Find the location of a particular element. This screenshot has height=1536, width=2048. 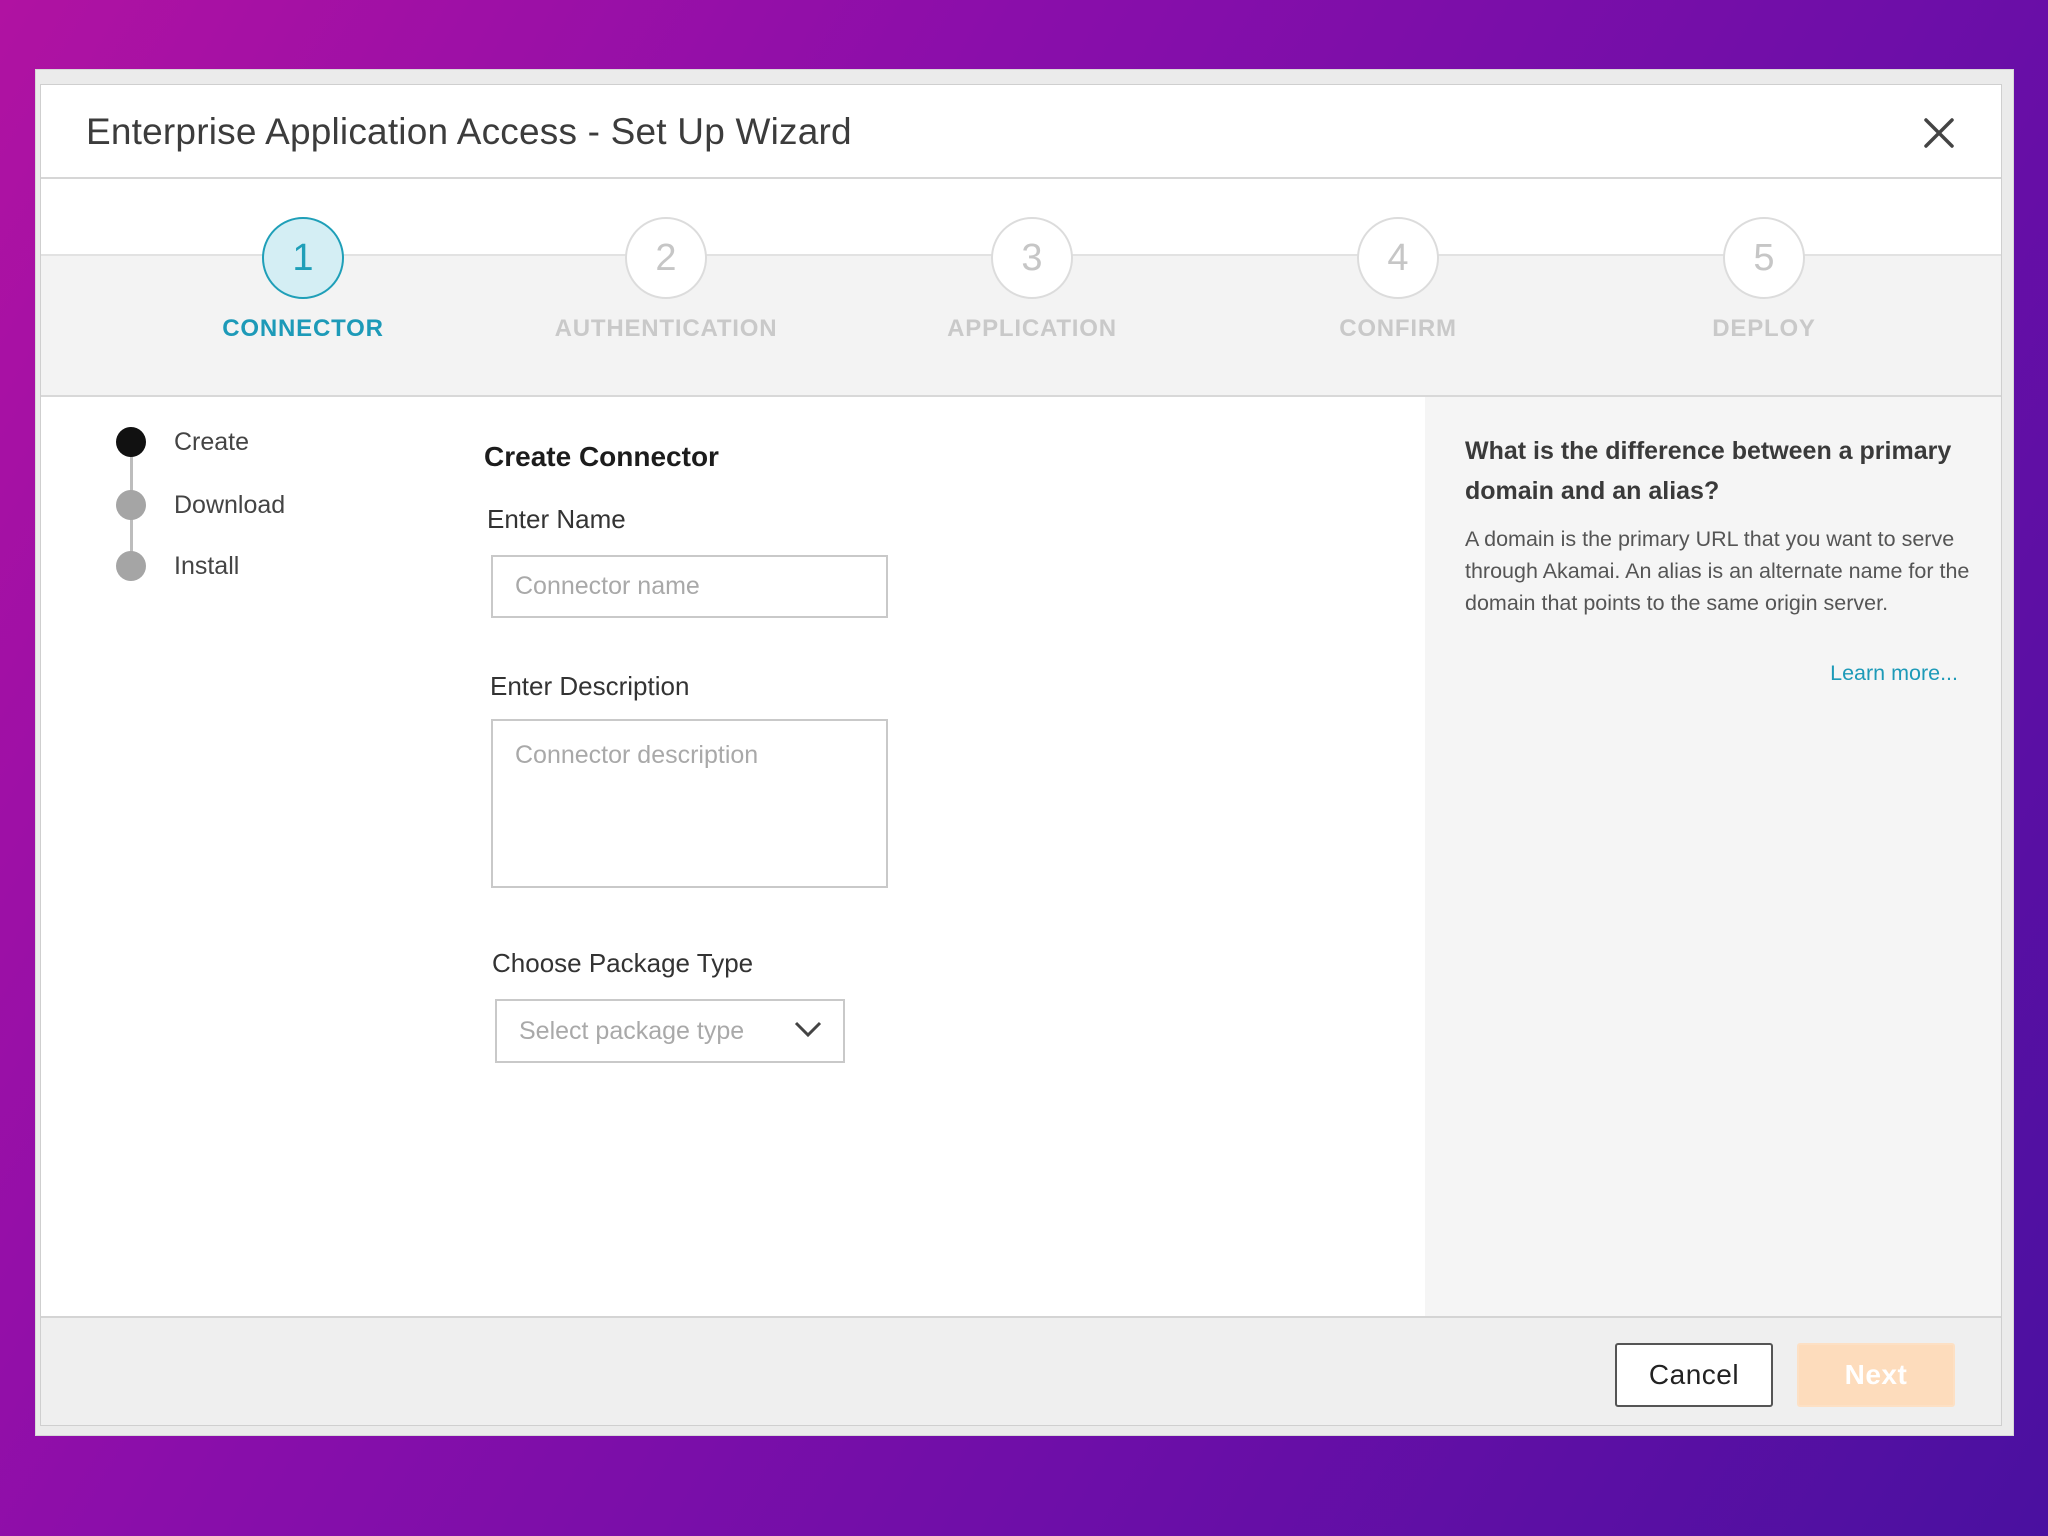

description-label: Enter Description is located at coordinates (590, 686).